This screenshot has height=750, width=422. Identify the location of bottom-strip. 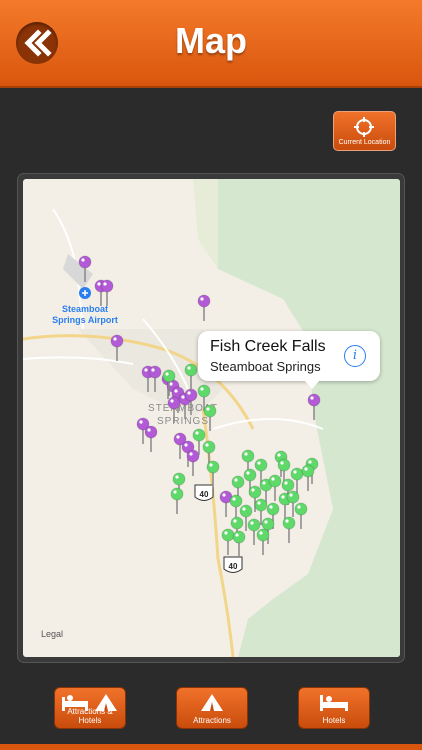
(211, 747).